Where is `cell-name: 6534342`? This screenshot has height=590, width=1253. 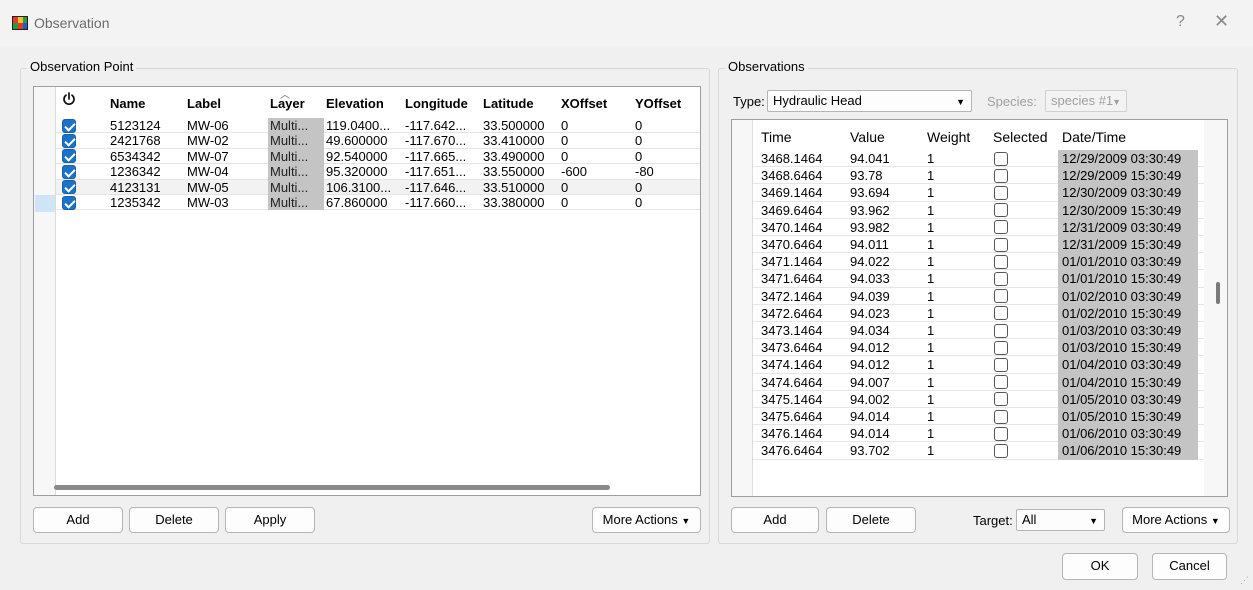 cell-name: 6534342 is located at coordinates (135, 156).